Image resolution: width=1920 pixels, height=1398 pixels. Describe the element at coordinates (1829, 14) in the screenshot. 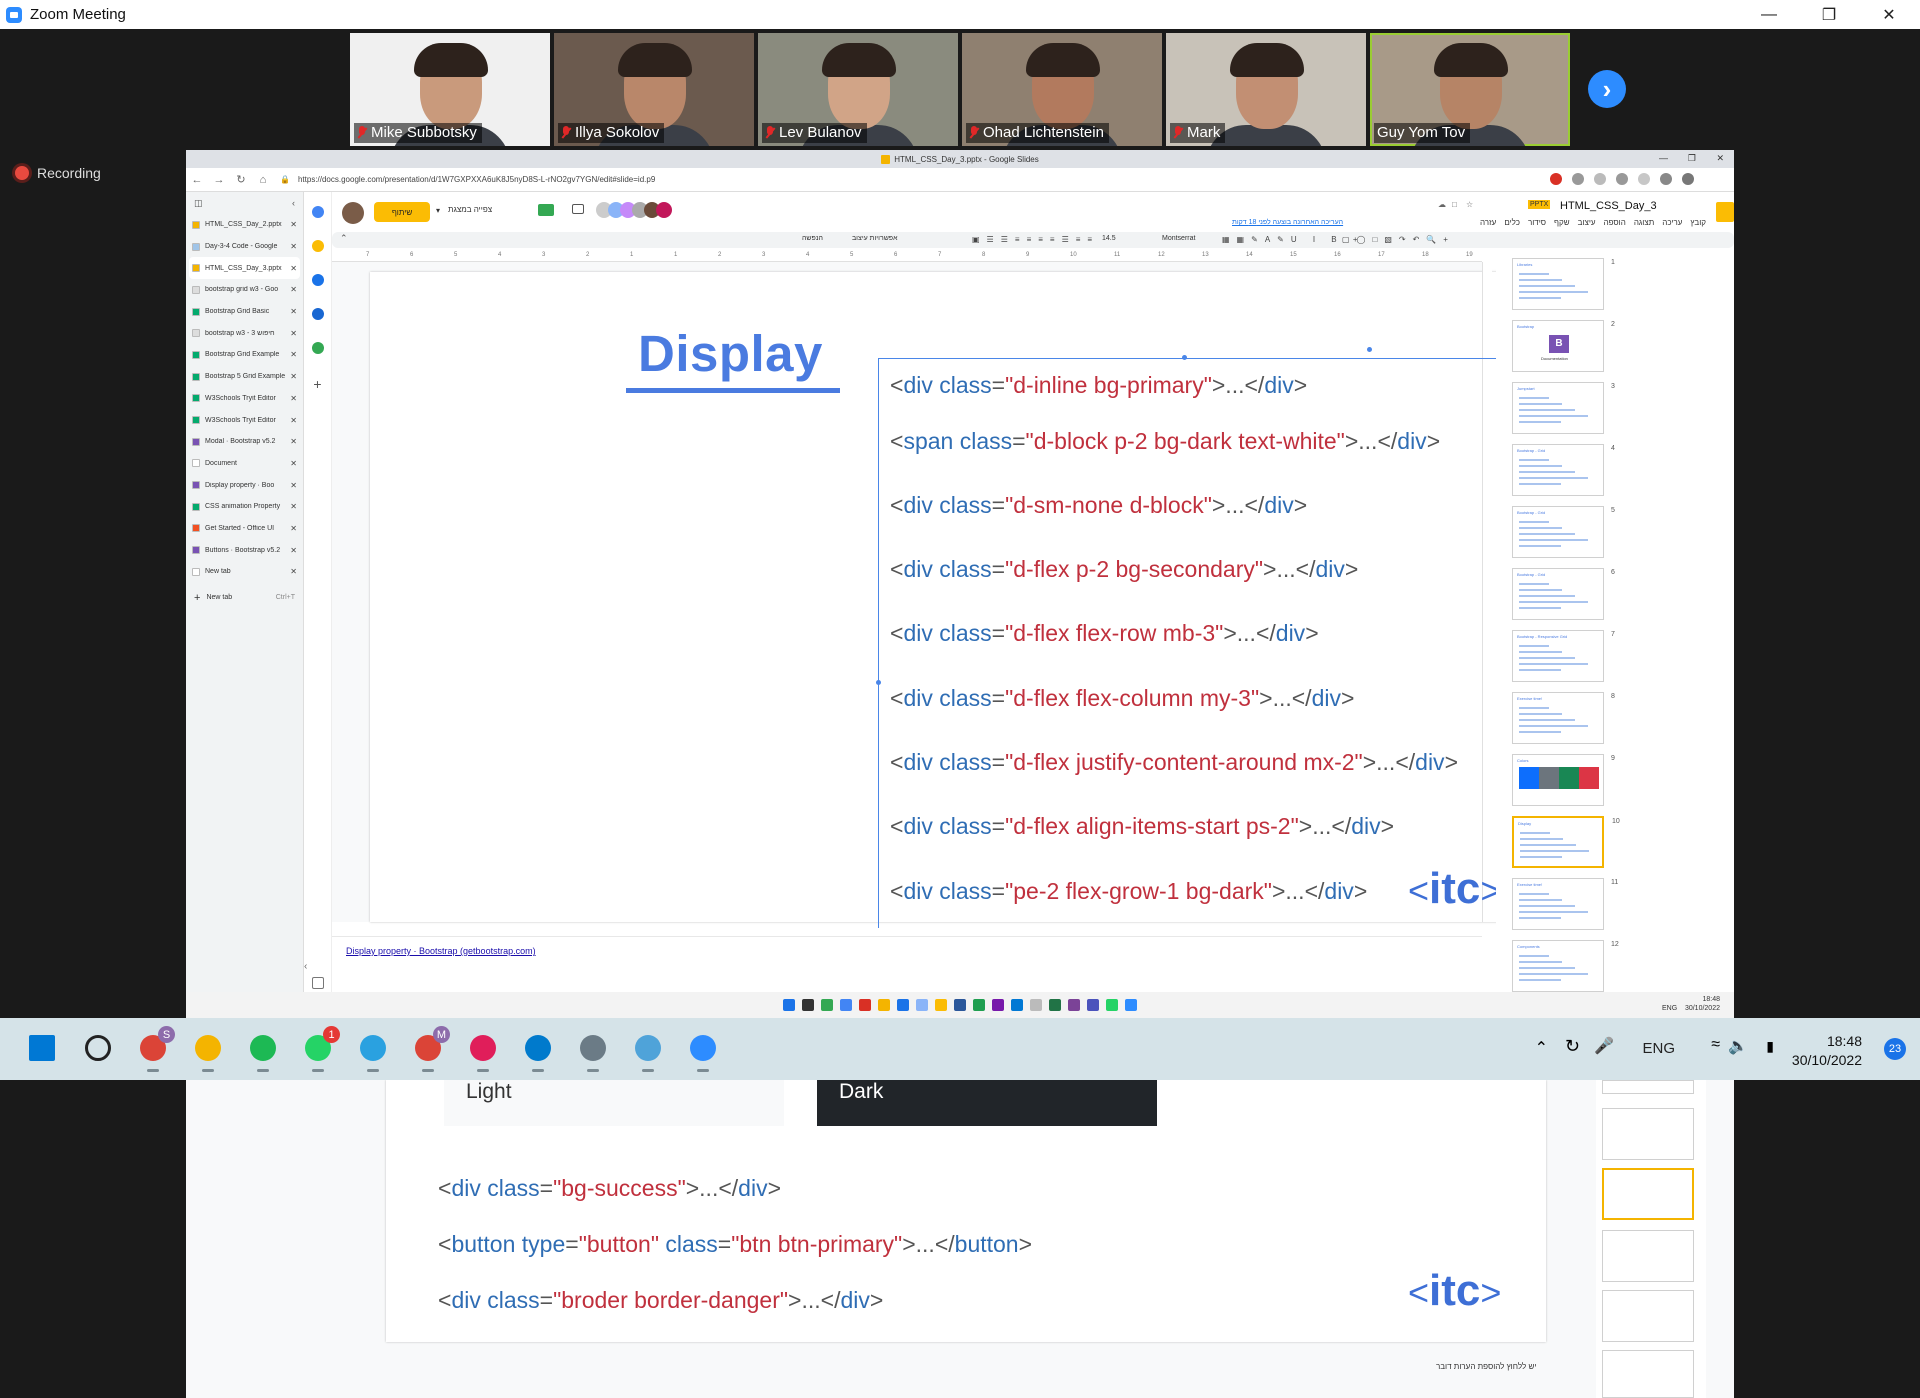

I see `restore-button: ❐` at that location.